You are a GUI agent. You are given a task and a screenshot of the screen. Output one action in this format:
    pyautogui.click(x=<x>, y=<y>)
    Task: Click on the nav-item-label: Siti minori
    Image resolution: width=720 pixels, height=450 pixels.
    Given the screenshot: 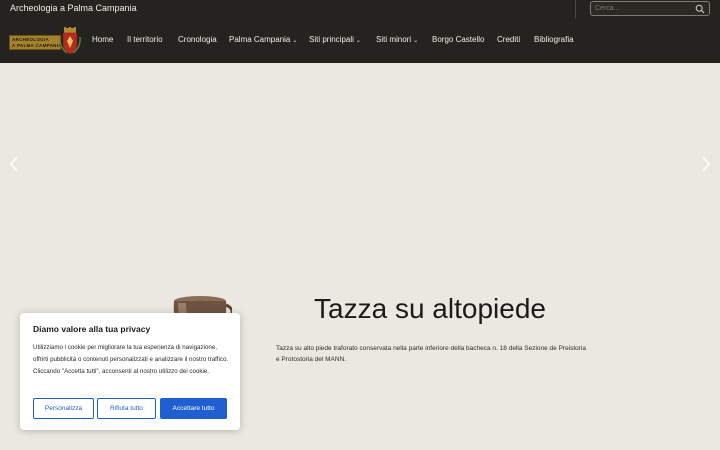 What is the action you would take?
    pyautogui.click(x=394, y=39)
    